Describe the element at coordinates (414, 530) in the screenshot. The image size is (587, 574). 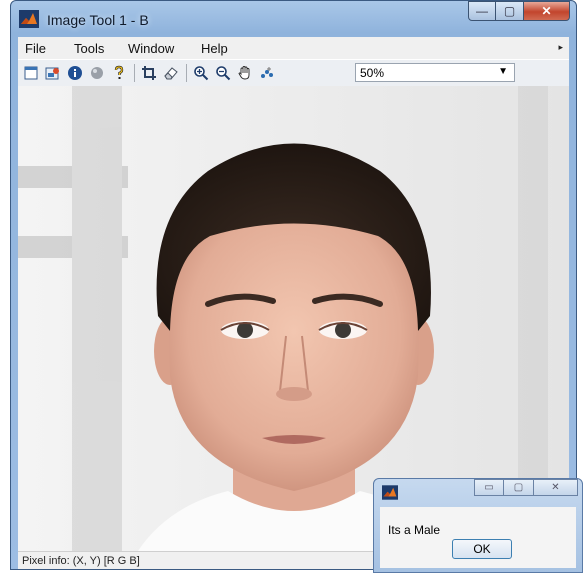
I see `dialog-message: Its a Male` at that location.